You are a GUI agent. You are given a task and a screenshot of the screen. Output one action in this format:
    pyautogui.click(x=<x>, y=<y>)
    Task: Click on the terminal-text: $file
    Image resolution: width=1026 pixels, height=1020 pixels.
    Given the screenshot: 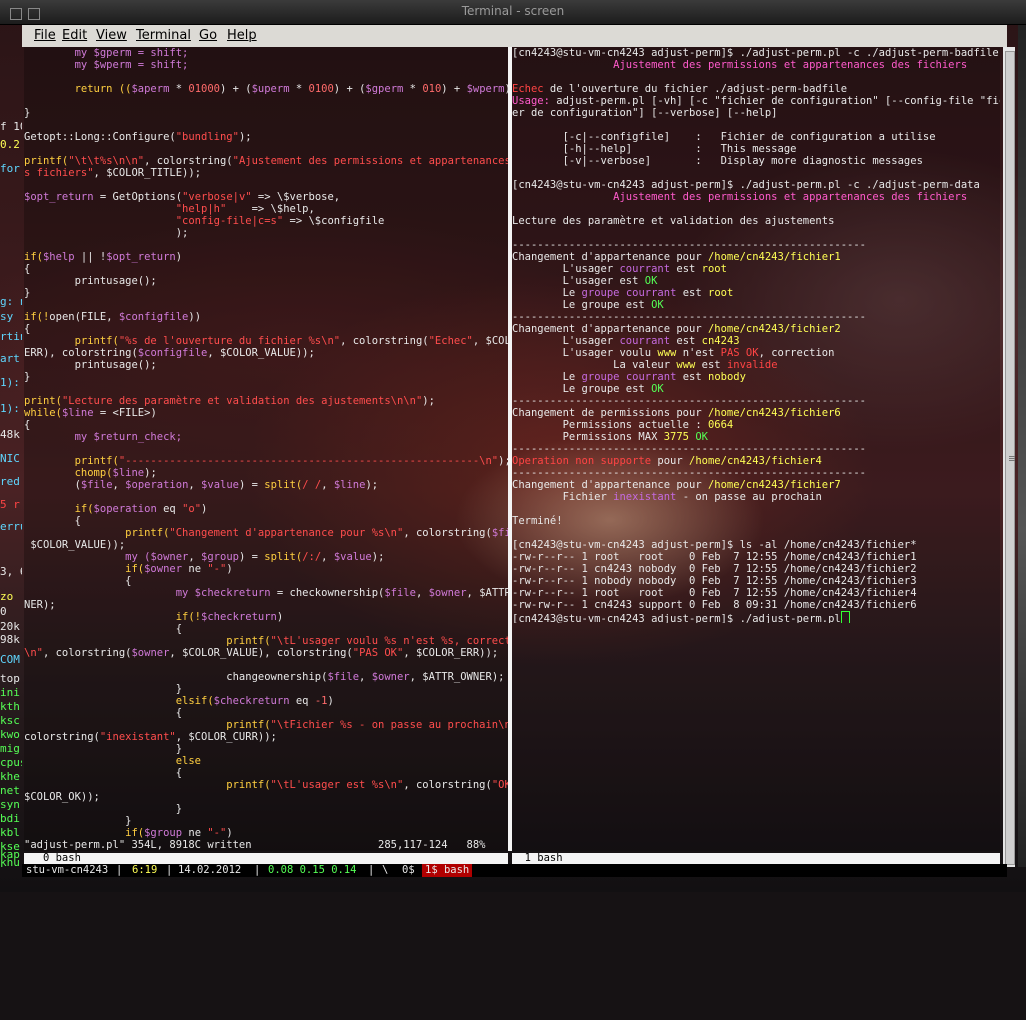 What is the action you would take?
    pyautogui.click(x=499, y=533)
    